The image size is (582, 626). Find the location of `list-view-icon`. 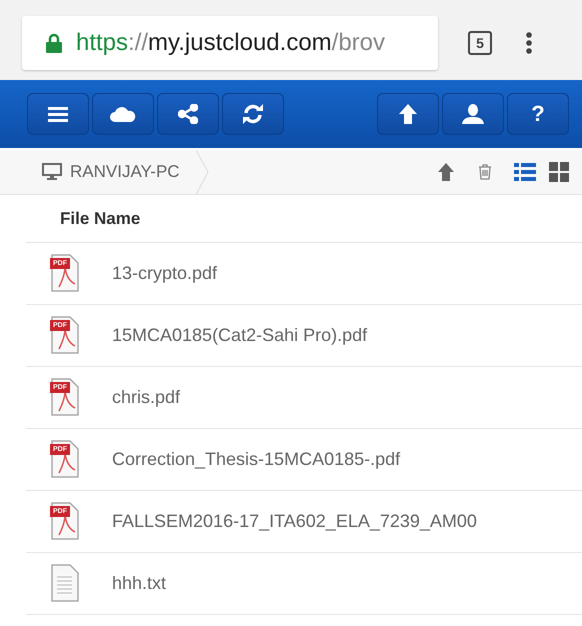

list-view-icon is located at coordinates (525, 172).